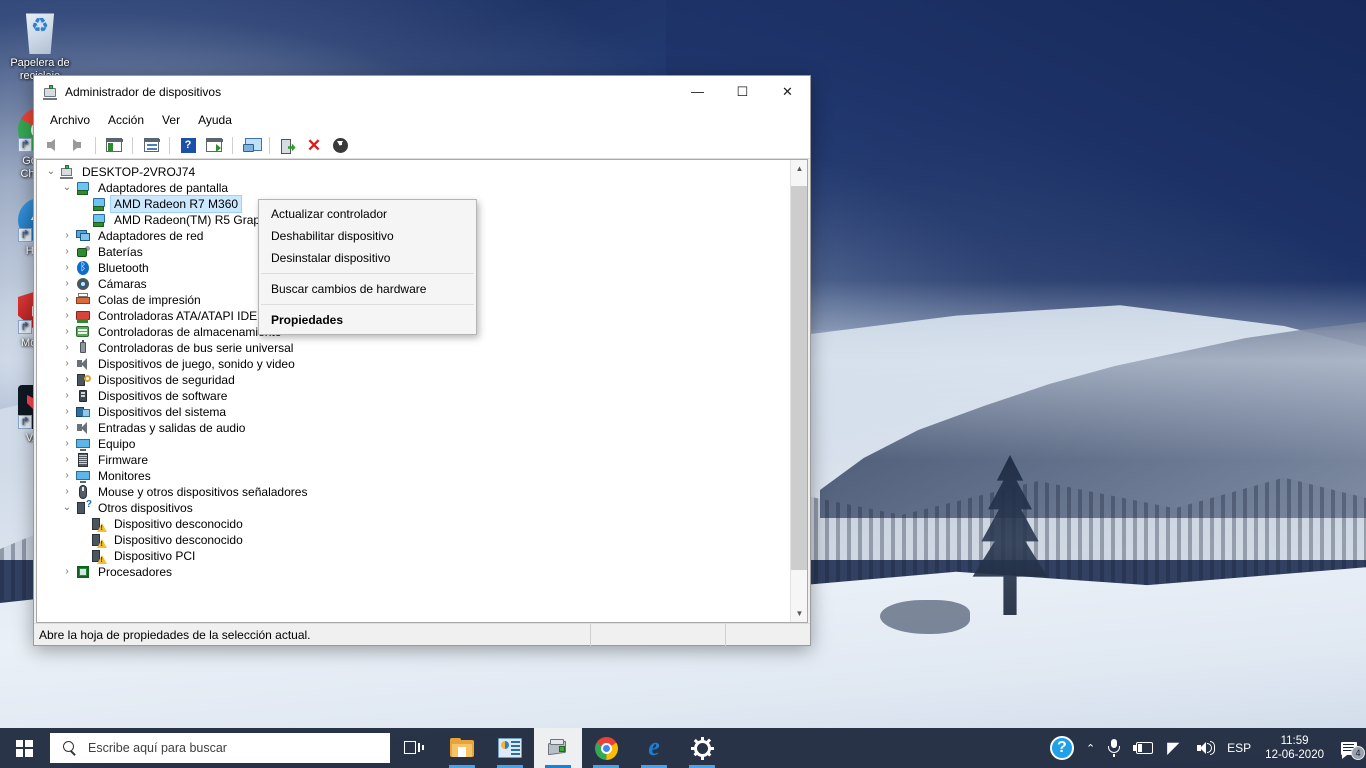 The width and height of the screenshot is (1366, 768). I want to click on toolbar: ? ✕, so click(422, 145).